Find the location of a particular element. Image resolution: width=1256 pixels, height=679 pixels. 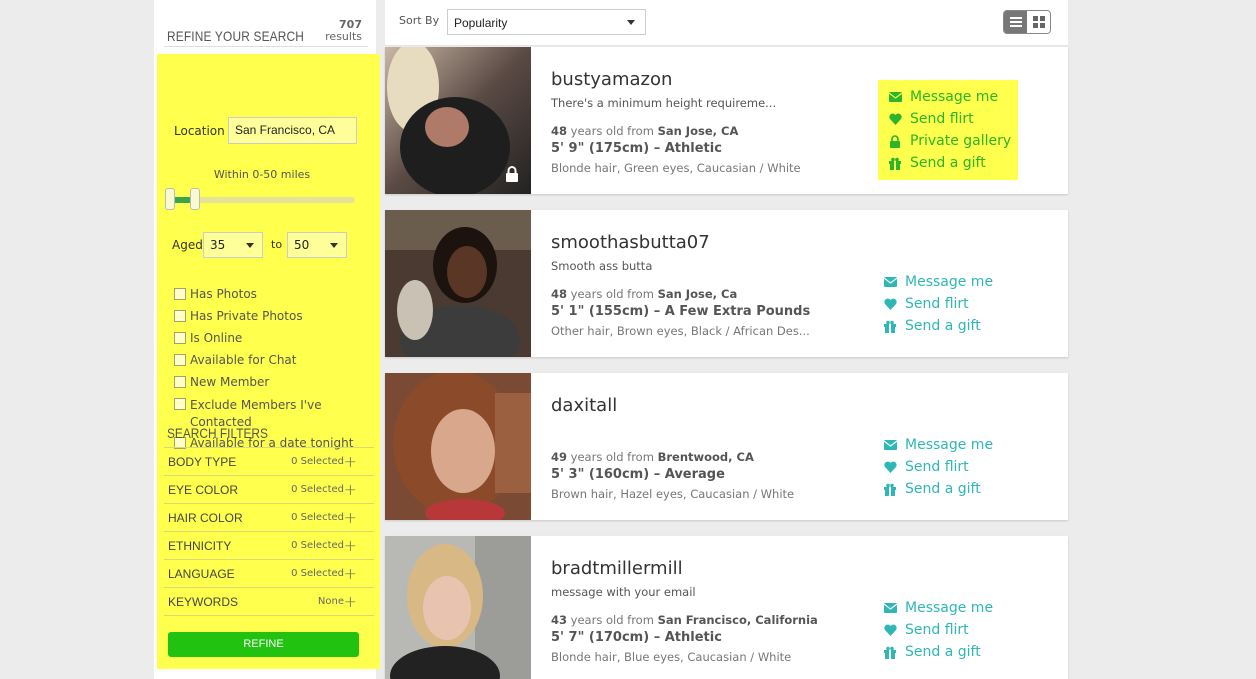

profile-height-build: 5' 1" (155cm) – A Few Extra Pounds is located at coordinates (681, 311).